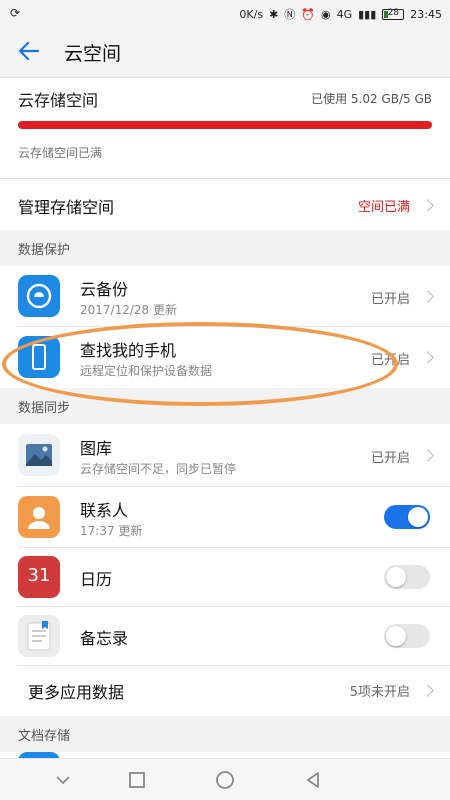  I want to click on cloud-backup-icon, so click(39, 296).